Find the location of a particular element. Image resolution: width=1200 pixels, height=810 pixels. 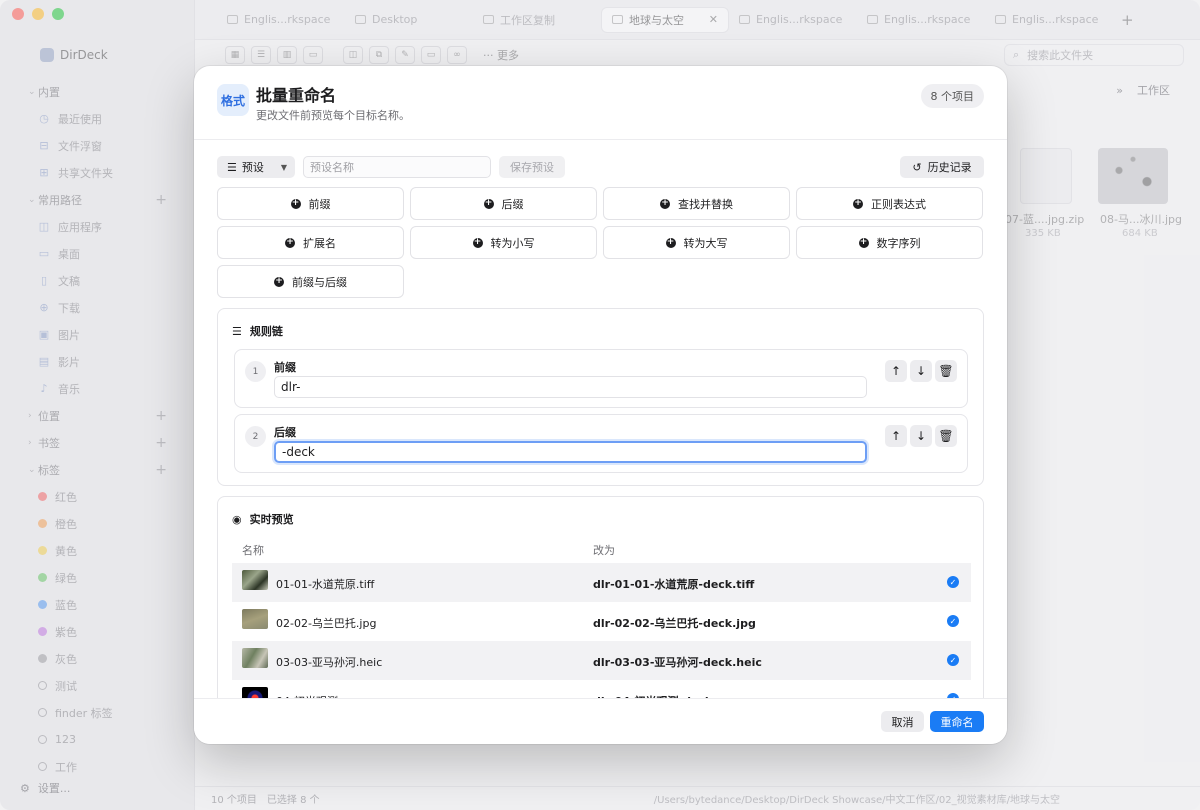

add-rule-button: + 转为大写 is located at coordinates (696, 242).